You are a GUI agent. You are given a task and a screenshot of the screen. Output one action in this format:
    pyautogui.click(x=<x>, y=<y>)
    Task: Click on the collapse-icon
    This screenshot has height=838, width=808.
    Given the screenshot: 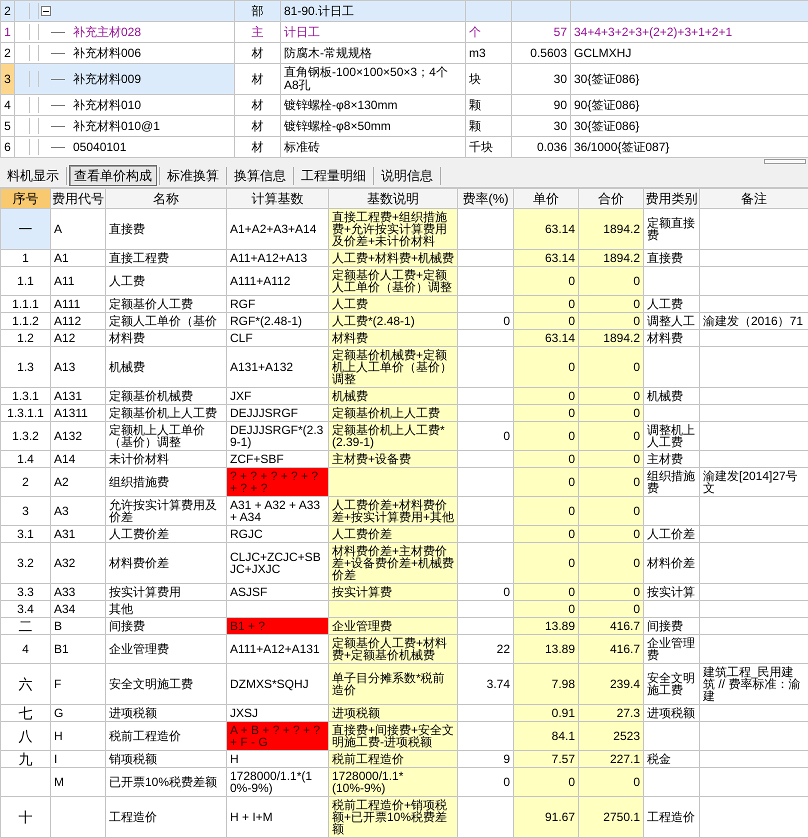 What is the action you would take?
    pyautogui.click(x=46, y=11)
    